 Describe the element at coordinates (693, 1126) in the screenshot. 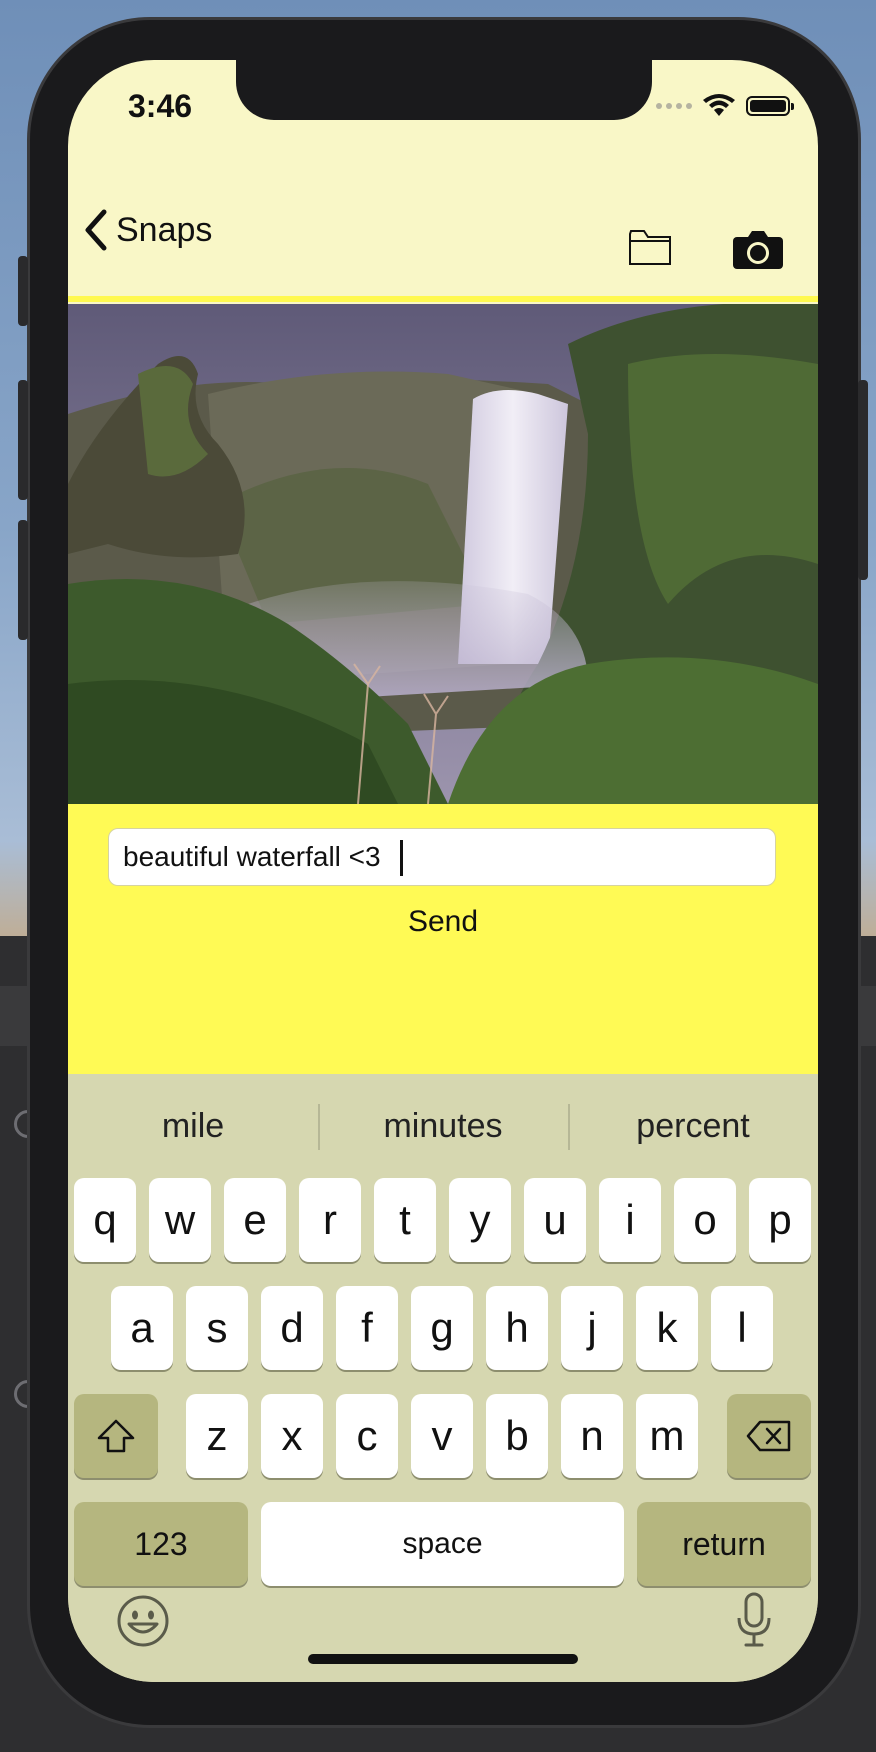

I see `suggestion-item: percent` at that location.